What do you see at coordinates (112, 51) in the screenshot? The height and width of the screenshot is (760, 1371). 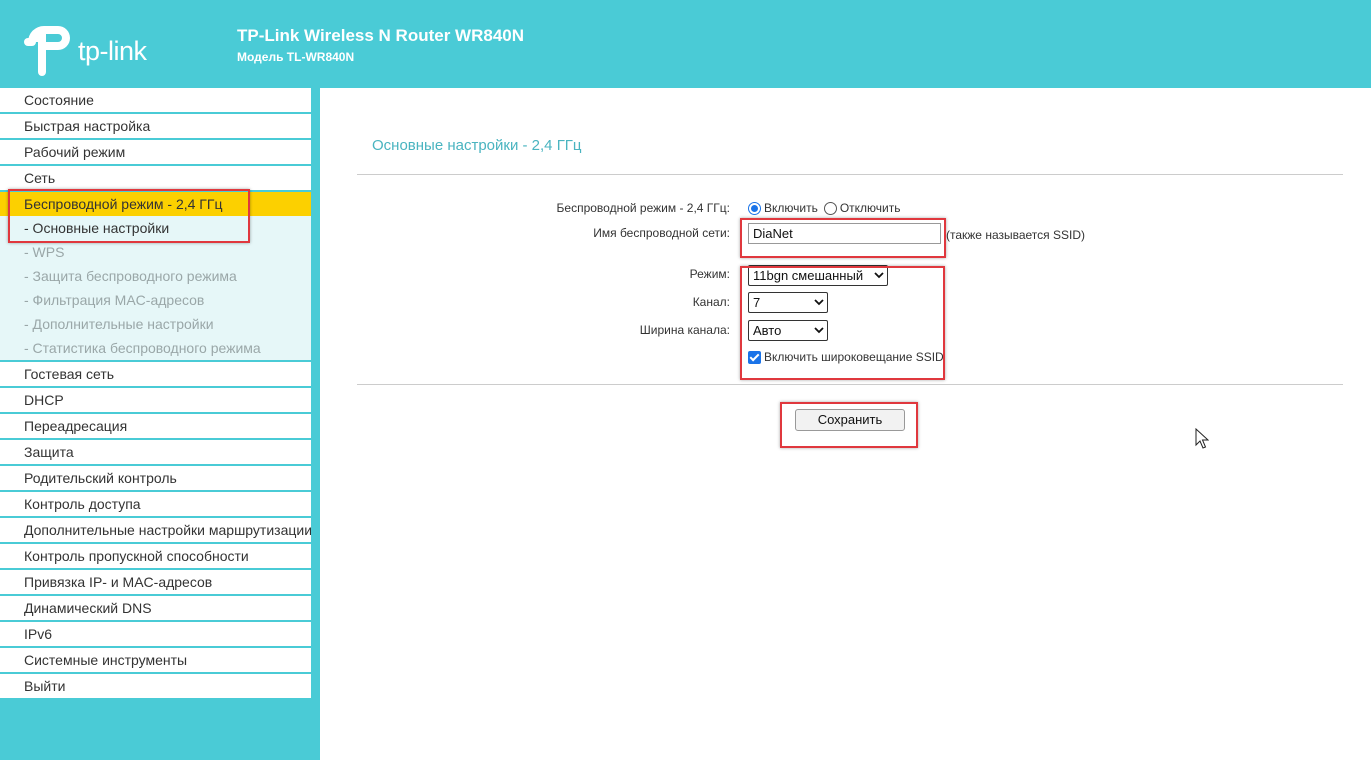 I see `logo-text: tp-link` at bounding box center [112, 51].